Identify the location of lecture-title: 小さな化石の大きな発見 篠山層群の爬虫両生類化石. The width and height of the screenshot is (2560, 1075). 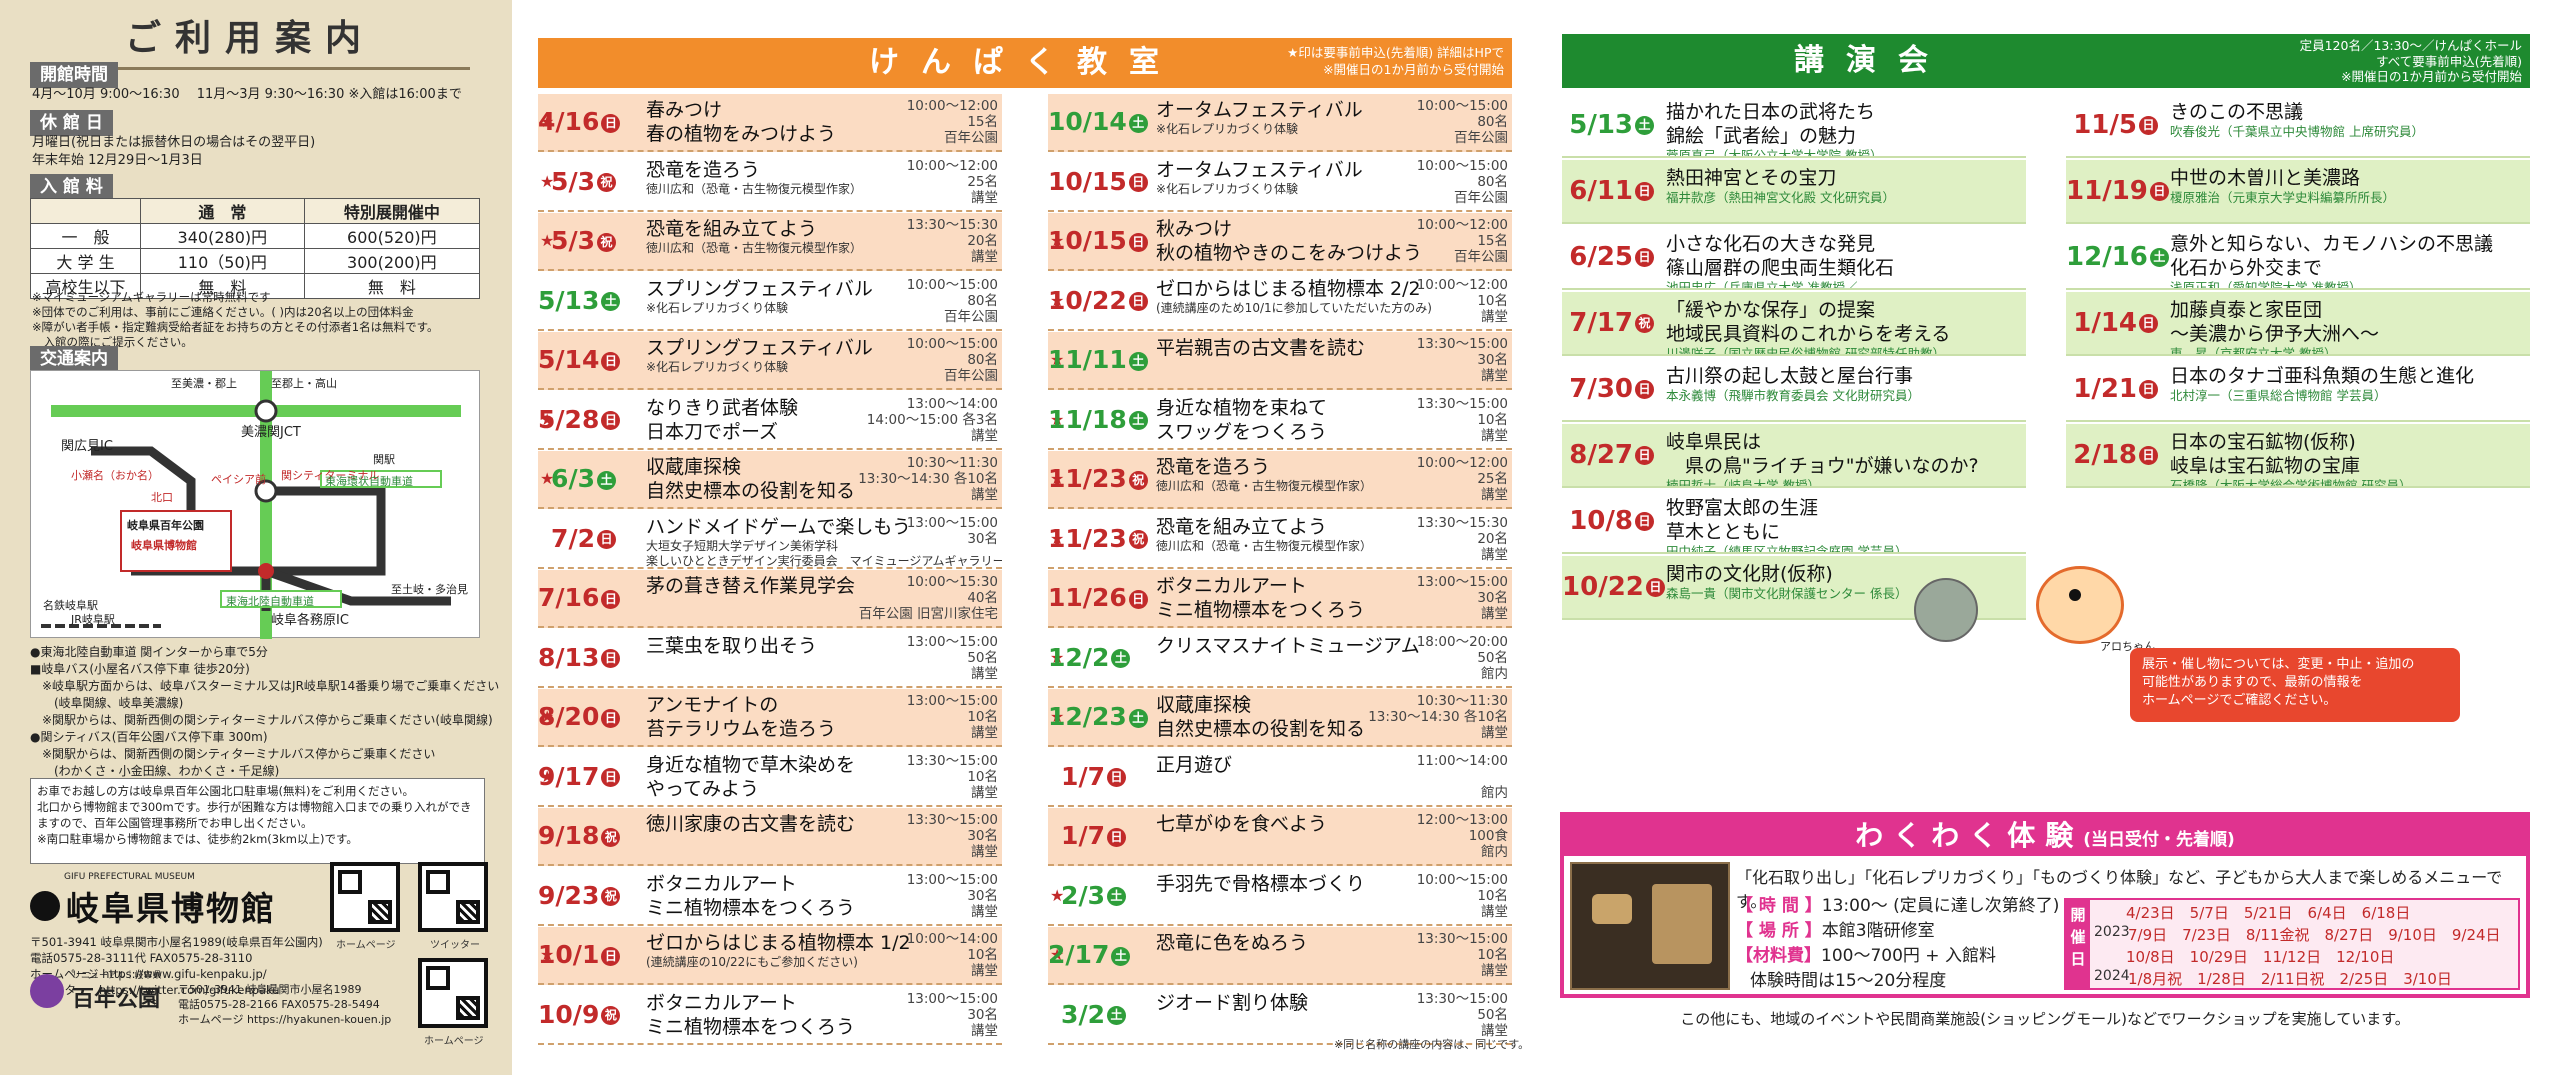
(1780, 256).